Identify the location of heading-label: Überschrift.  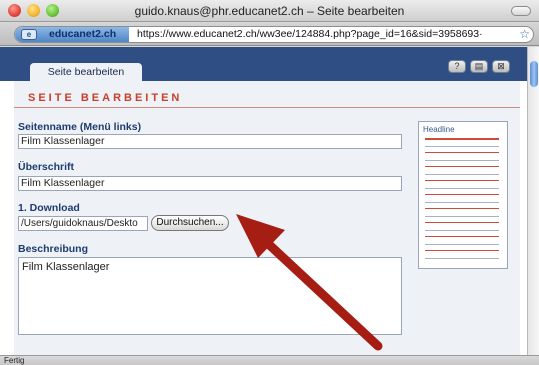
(46, 167).